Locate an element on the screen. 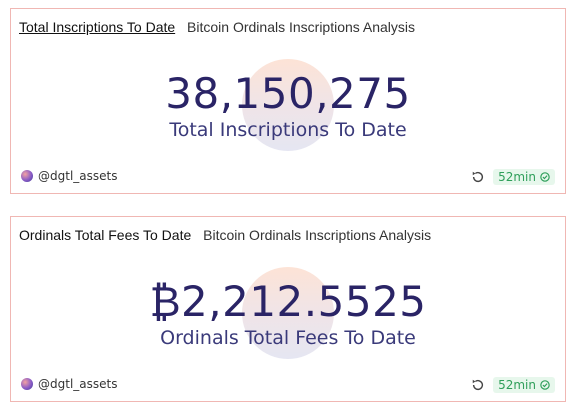 The image size is (576, 408). card-title-link: Ordinals Total Fees To Date is located at coordinates (105, 235).